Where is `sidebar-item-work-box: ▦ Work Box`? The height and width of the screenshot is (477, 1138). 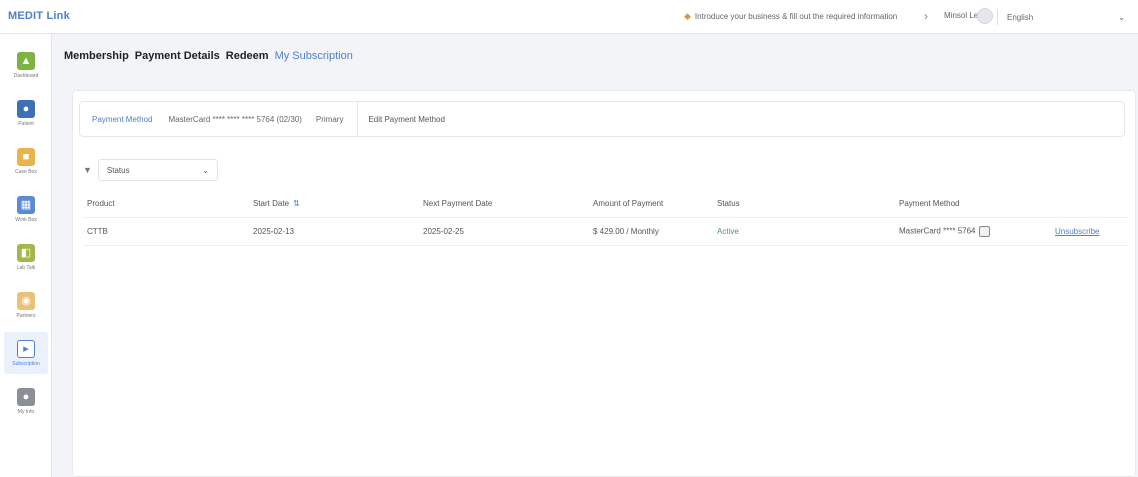
sidebar-item-work-box: ▦ Work Box is located at coordinates (26, 209).